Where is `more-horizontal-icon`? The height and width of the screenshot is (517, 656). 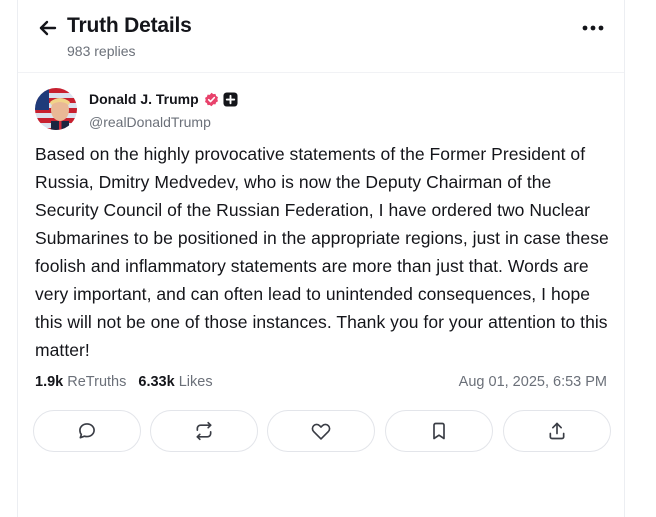 more-horizontal-icon is located at coordinates (593, 28).